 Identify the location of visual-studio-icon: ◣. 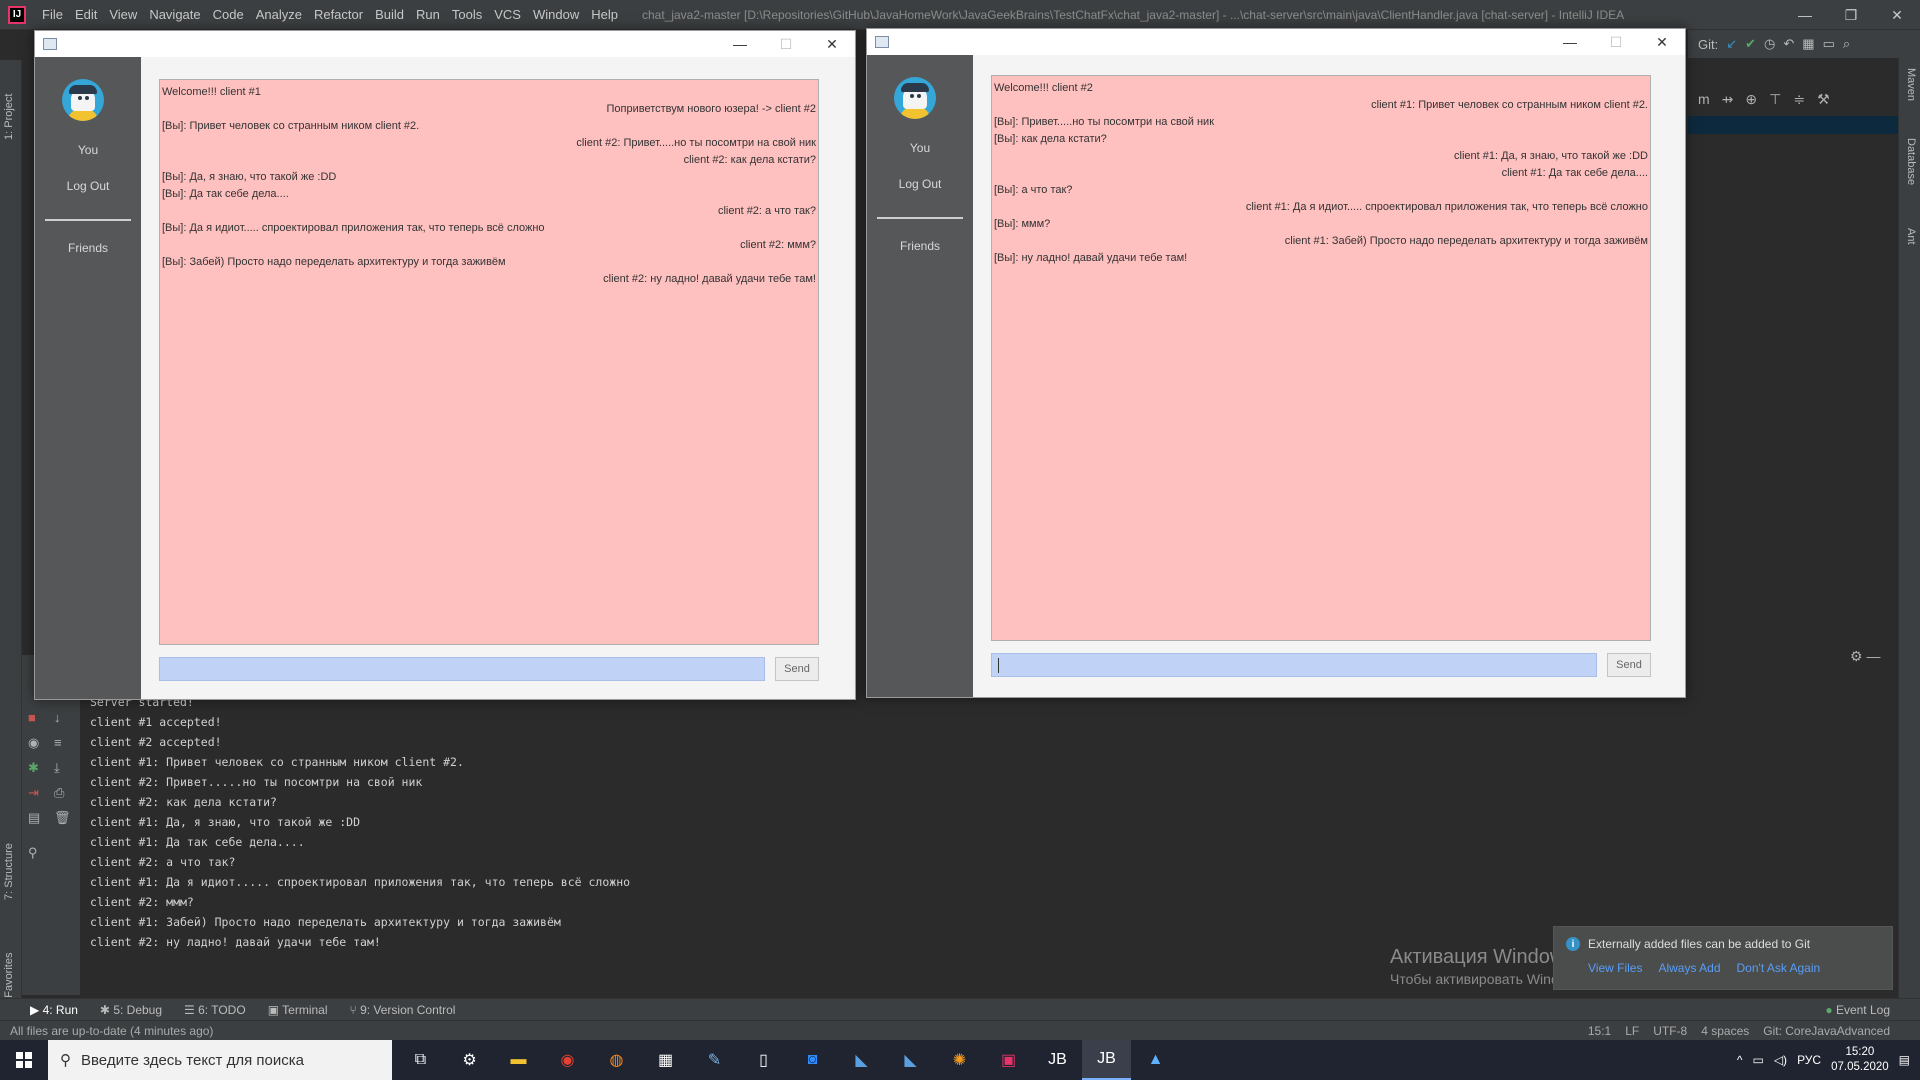
(861, 1060).